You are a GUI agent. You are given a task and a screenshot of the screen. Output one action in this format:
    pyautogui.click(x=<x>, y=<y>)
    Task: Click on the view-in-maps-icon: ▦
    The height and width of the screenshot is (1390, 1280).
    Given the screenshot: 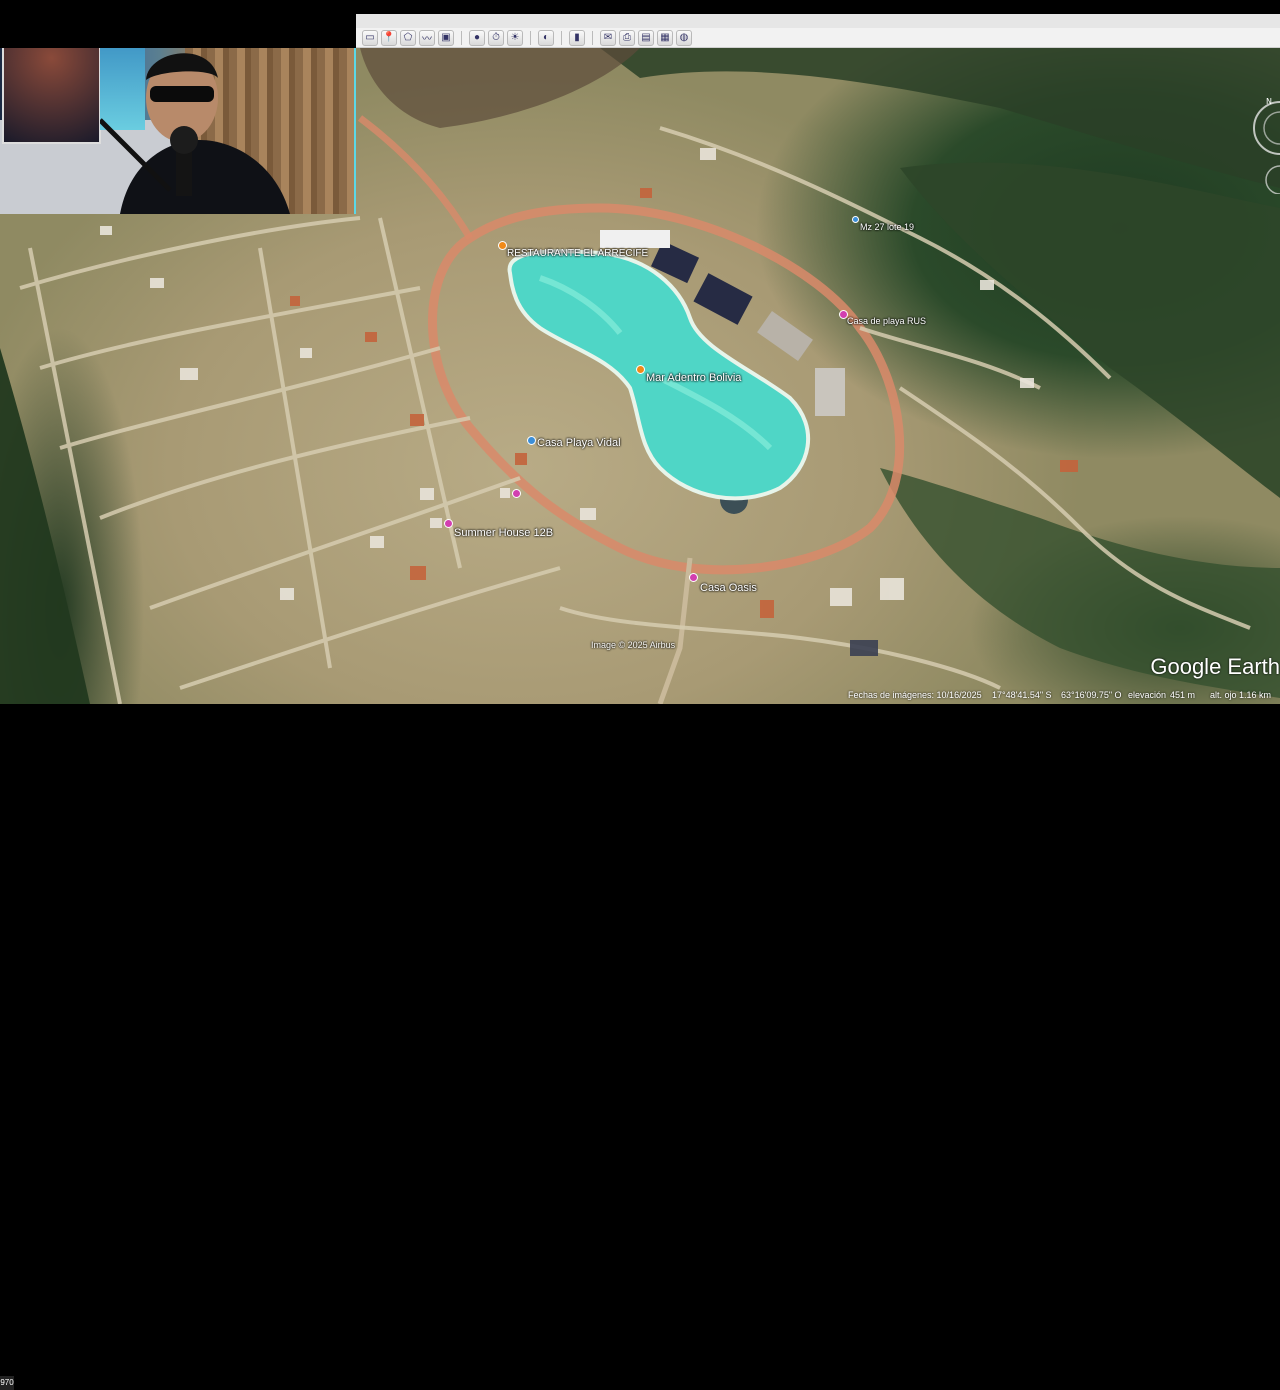 What is the action you would take?
    pyautogui.click(x=665, y=37)
    